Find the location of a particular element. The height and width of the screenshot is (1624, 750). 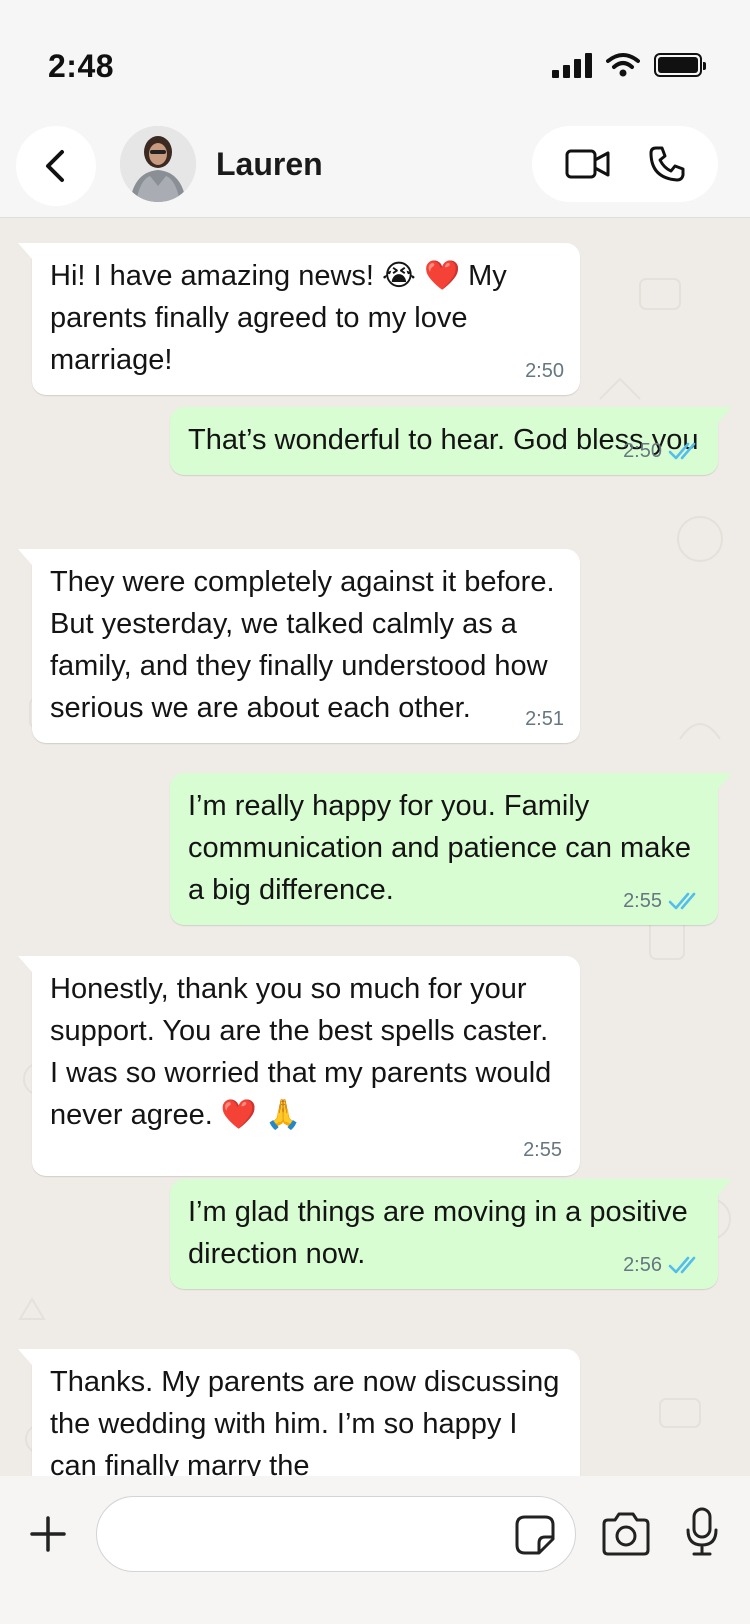

avatar-image is located at coordinates (158, 164).